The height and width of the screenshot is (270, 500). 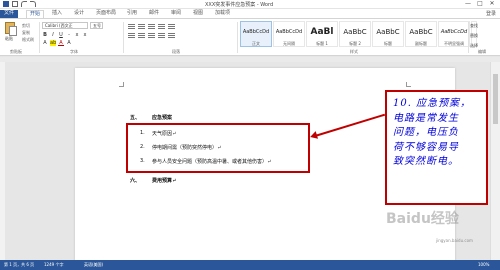 I want to click on font-name-select: Calibri (西文正, so click(x=65, y=25).